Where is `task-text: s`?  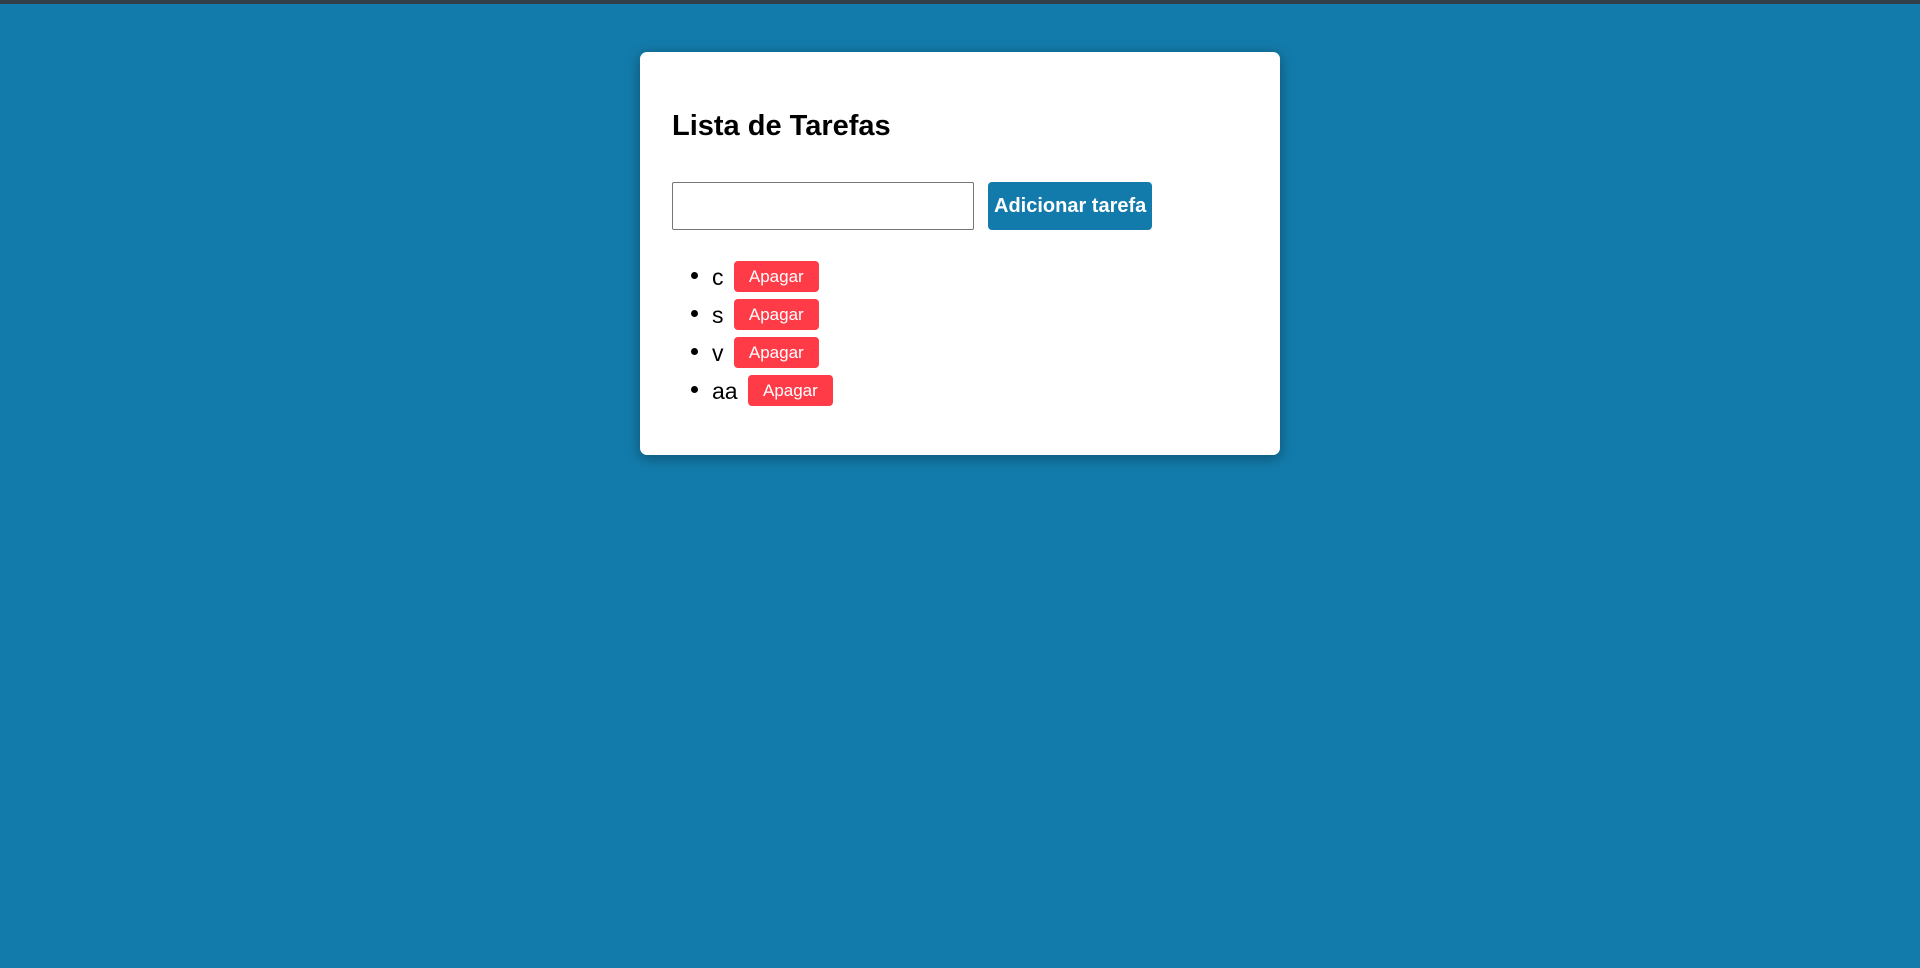 task-text: s is located at coordinates (718, 314).